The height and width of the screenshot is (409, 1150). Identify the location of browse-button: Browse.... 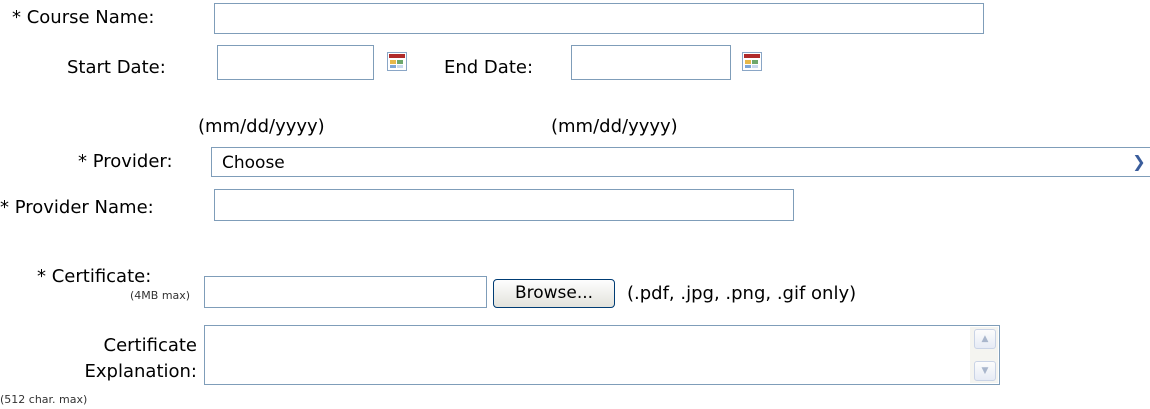
(554, 293).